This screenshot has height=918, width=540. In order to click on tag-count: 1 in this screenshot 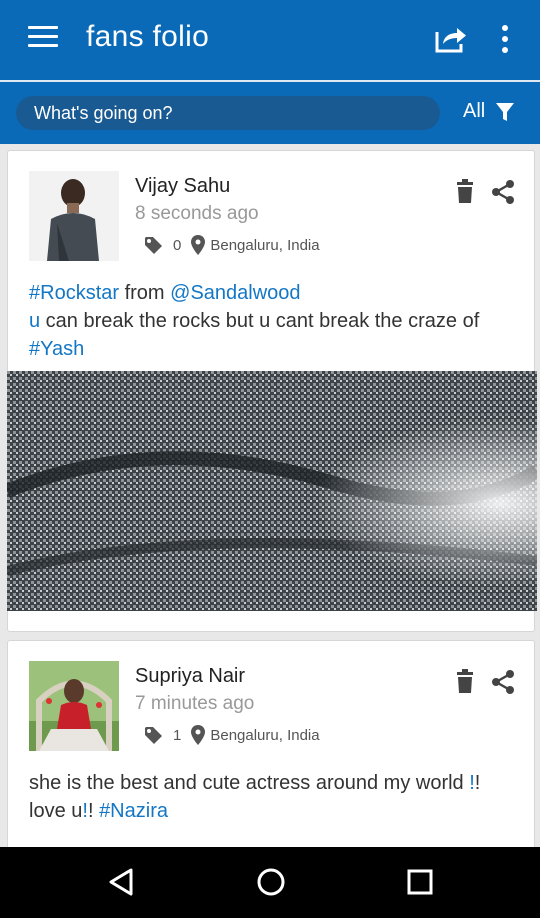, I will do `click(177, 735)`.